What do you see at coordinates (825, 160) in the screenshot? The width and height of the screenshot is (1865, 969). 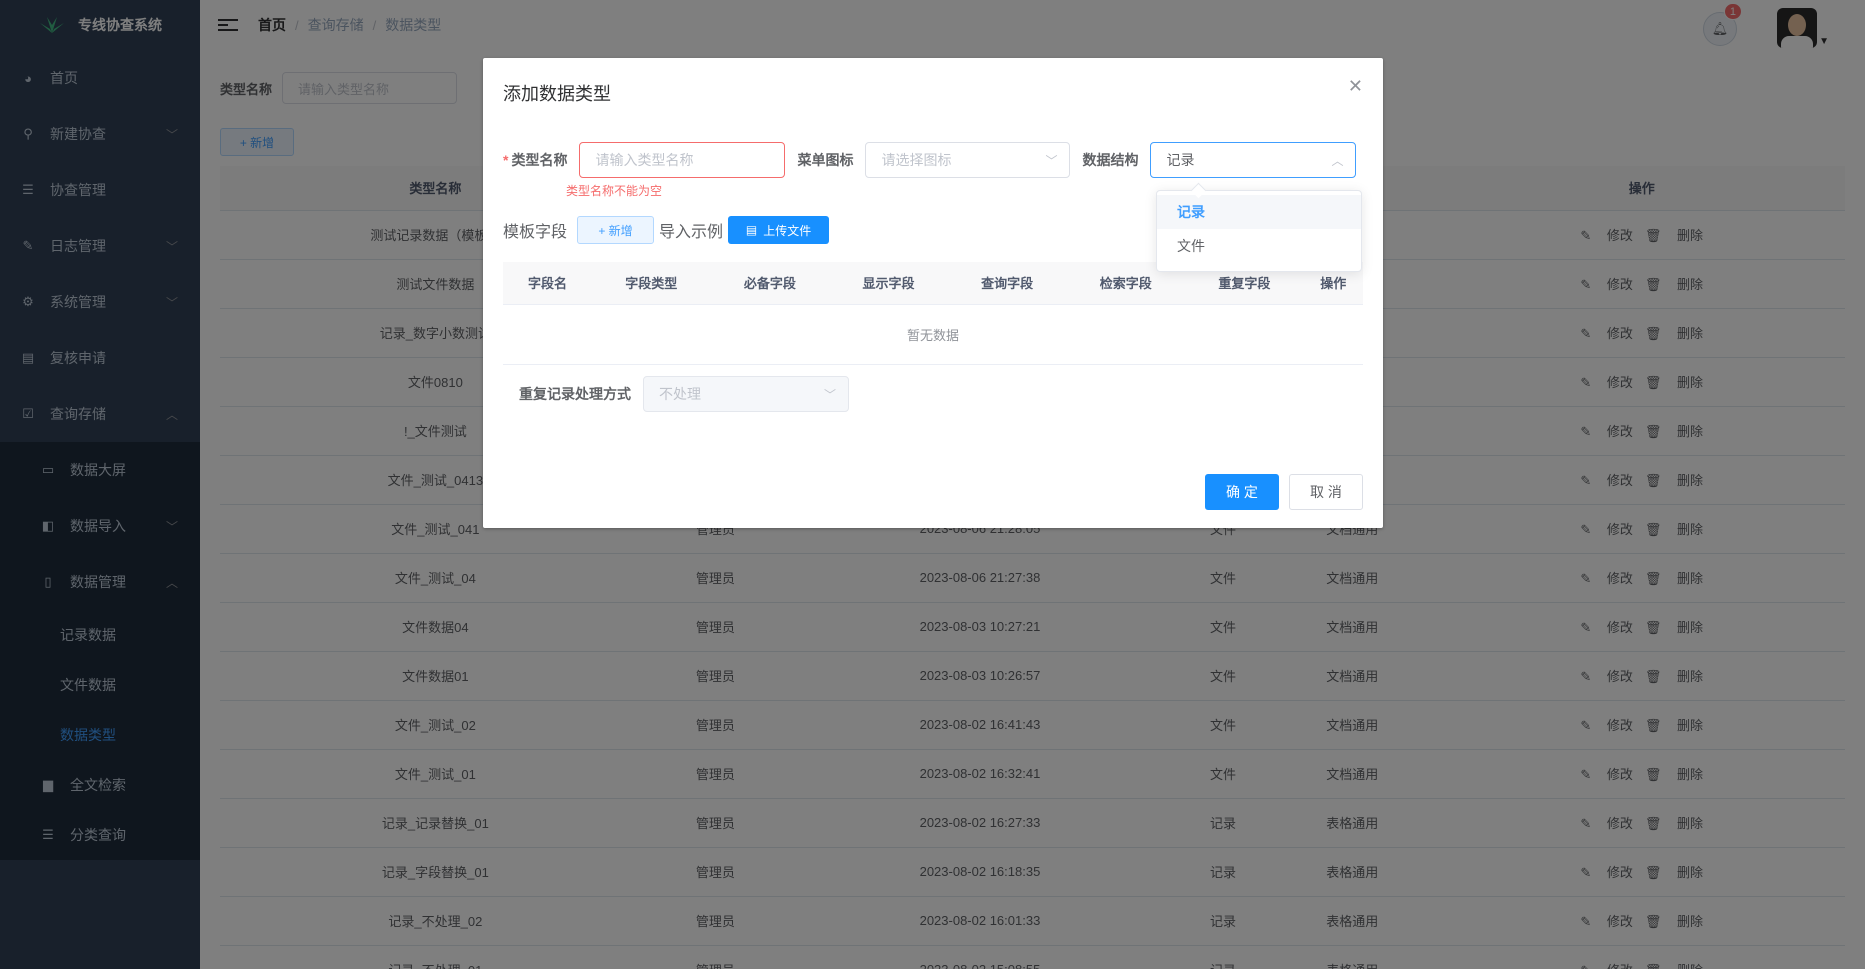 I see `menu-icon-label: 菜单图标` at bounding box center [825, 160].